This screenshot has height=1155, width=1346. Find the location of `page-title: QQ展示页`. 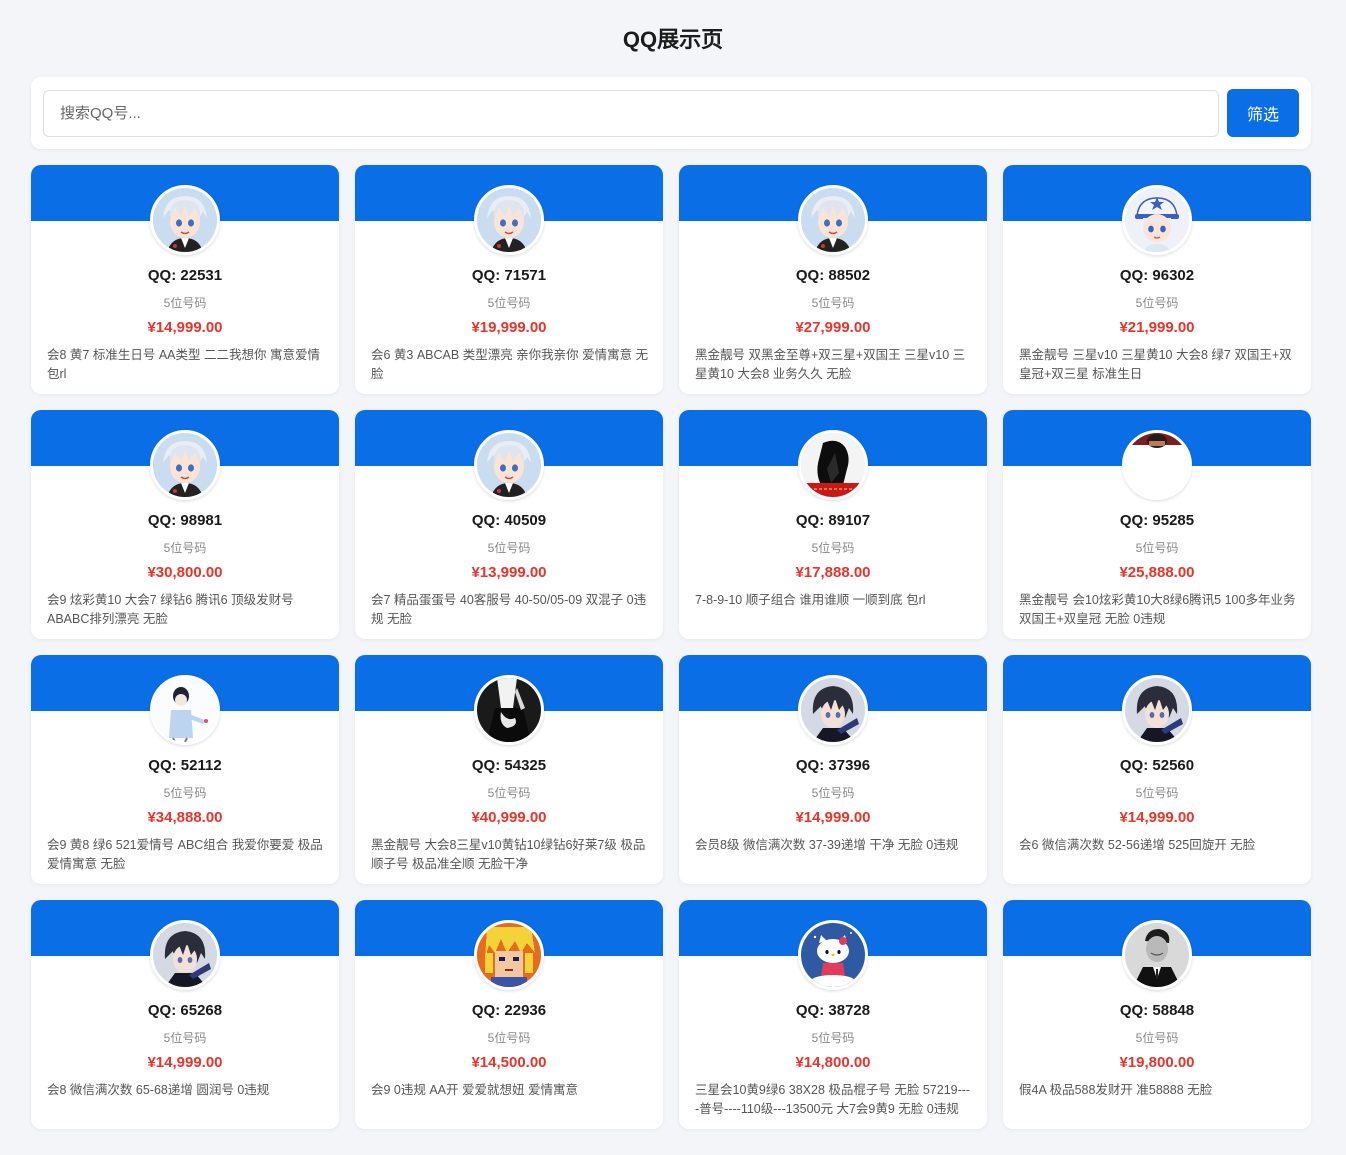

page-title: QQ展示页 is located at coordinates (673, 39).